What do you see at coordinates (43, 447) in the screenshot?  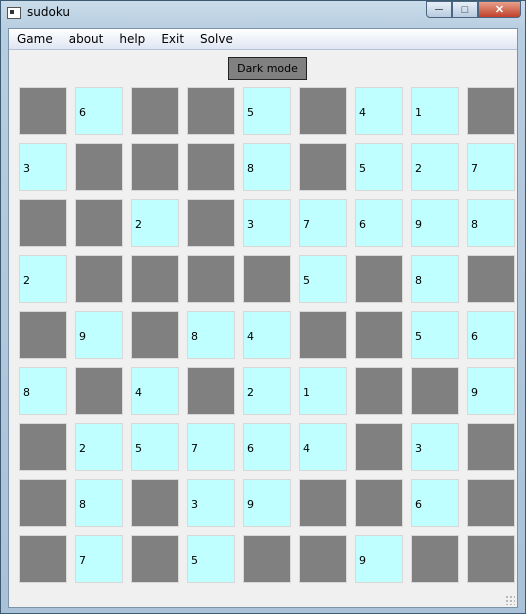 I see `sudoku-cell-r7-c1` at bounding box center [43, 447].